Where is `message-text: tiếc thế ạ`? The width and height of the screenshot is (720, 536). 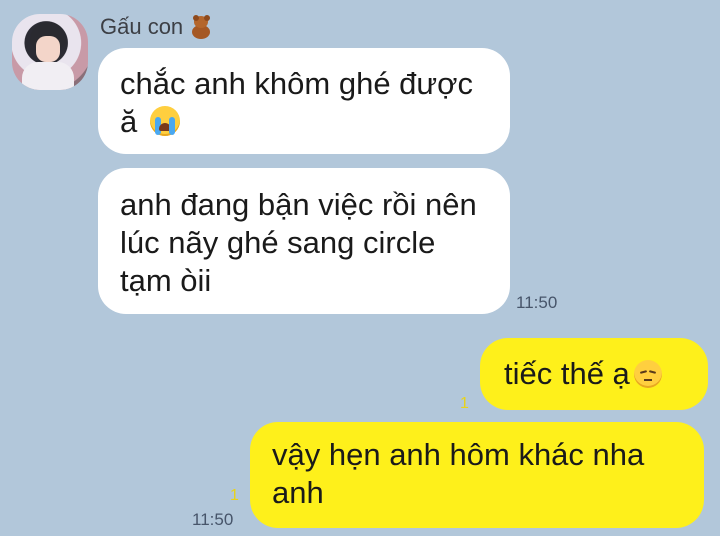 message-text: tiếc thế ạ is located at coordinates (567, 373).